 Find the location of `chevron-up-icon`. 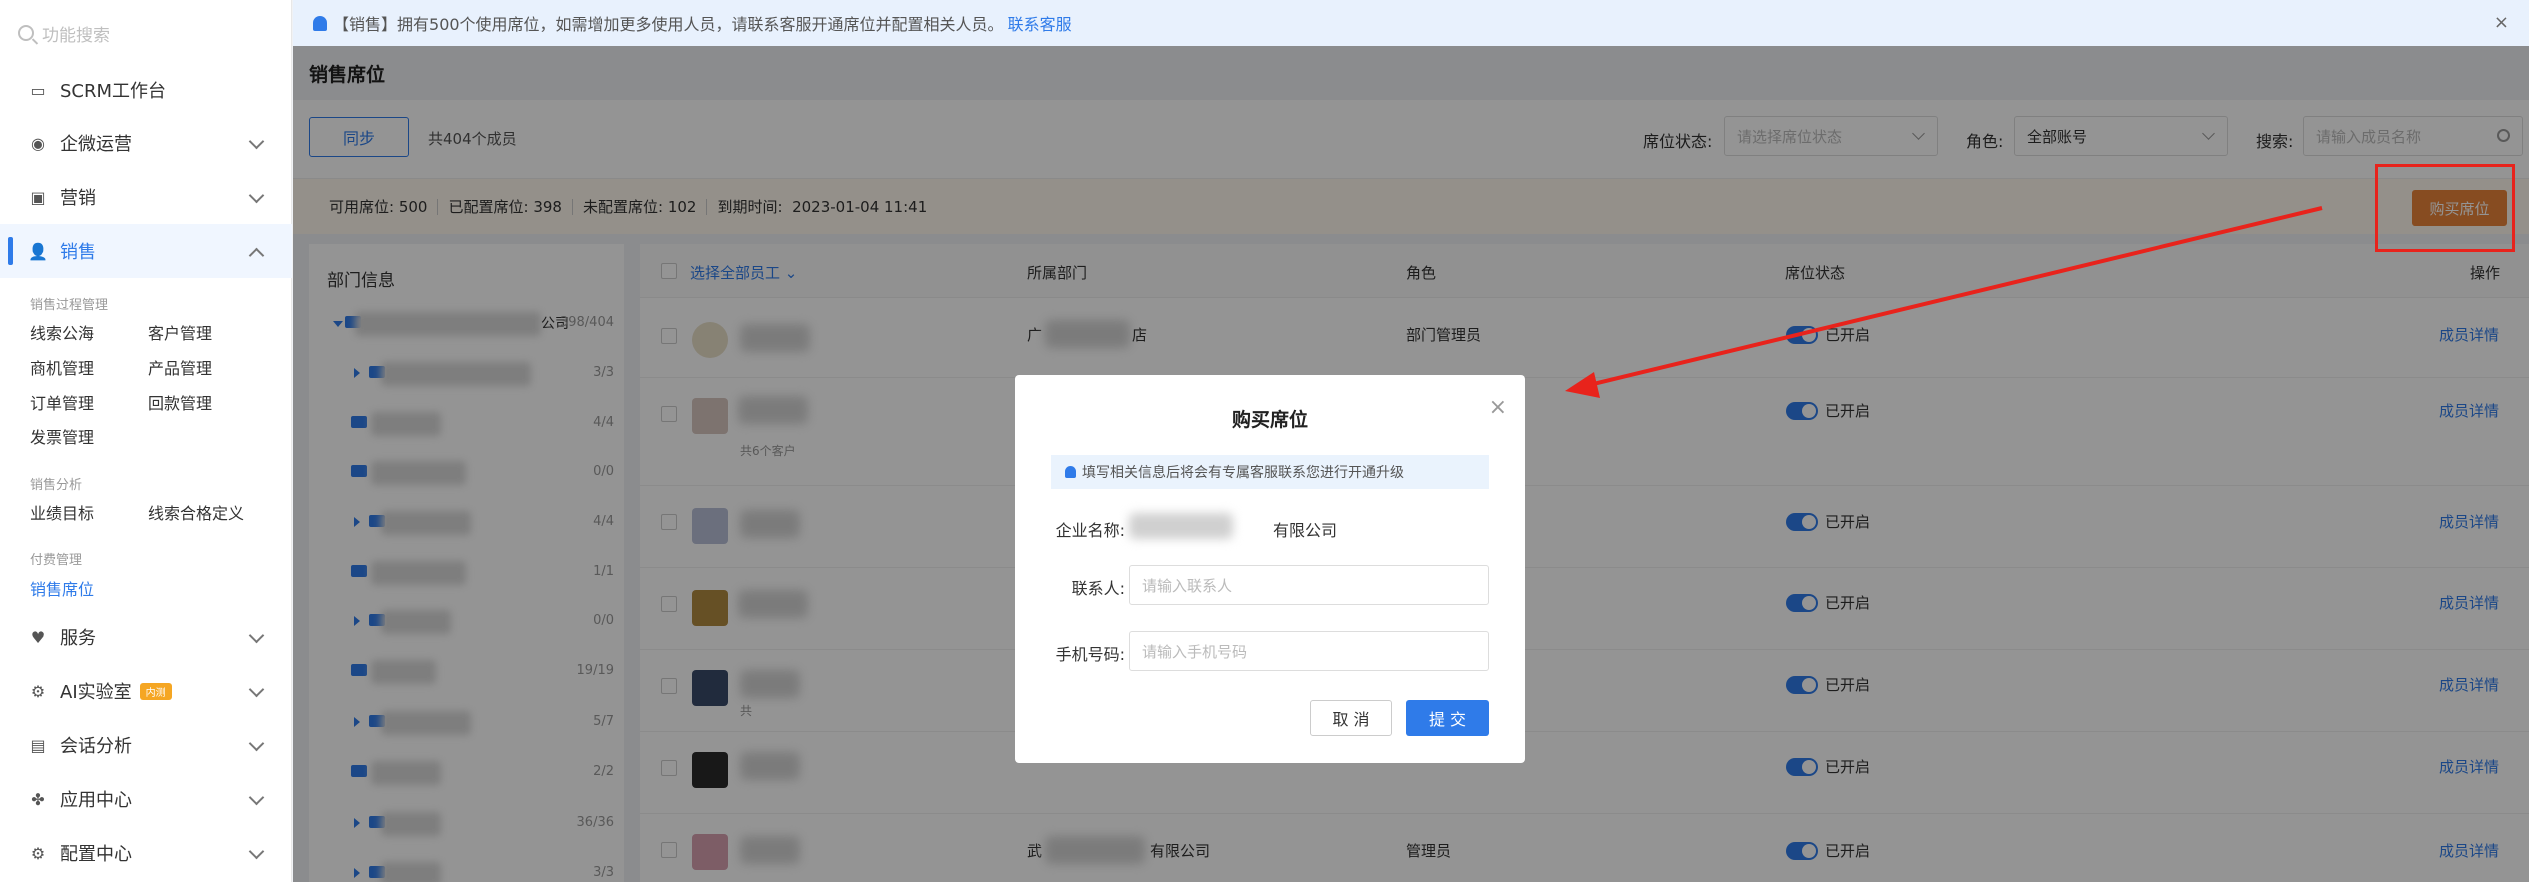

chevron-up-icon is located at coordinates (256, 255).